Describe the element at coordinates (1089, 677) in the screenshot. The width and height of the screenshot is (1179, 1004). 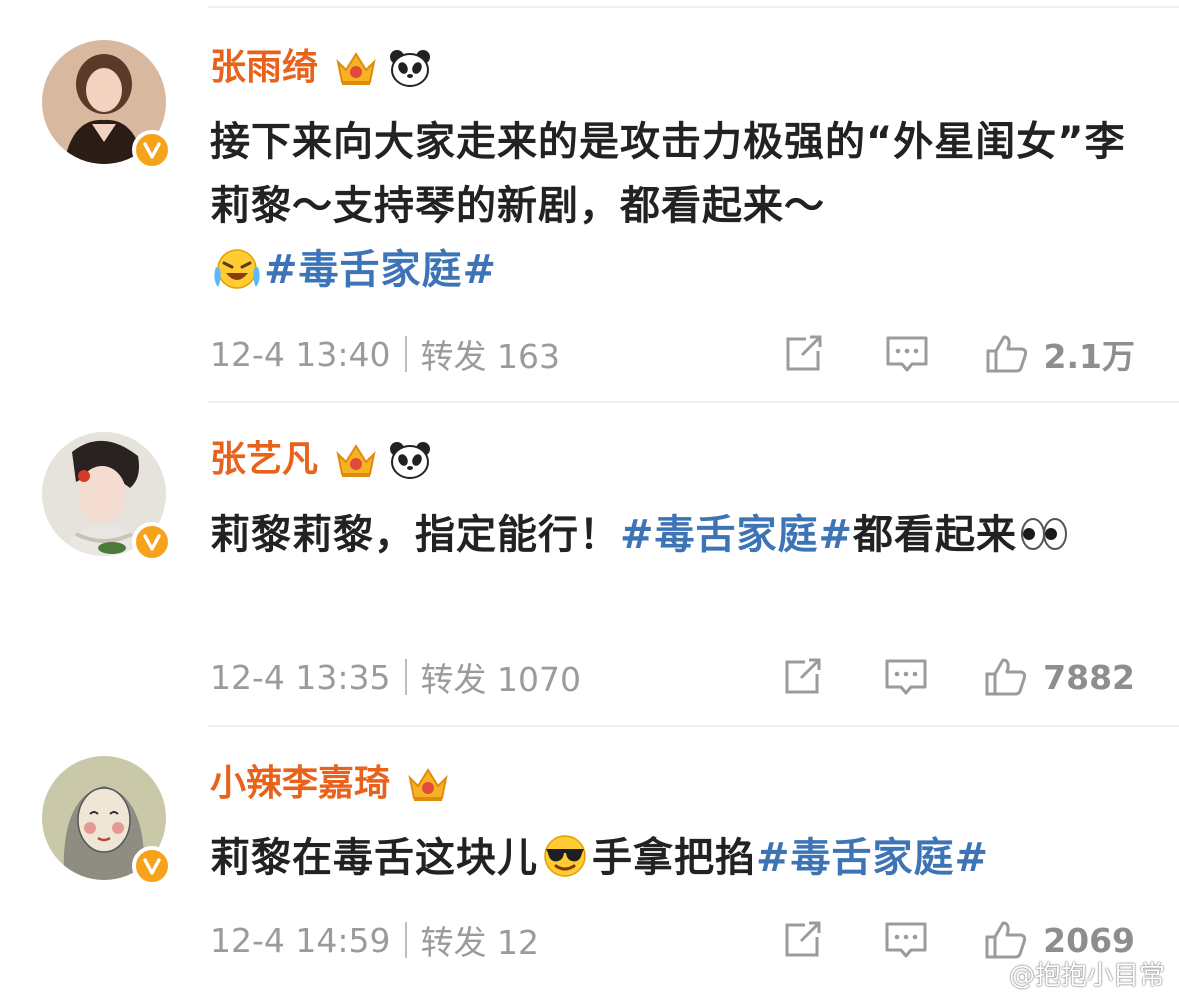
I see `like-count: 7882` at that location.